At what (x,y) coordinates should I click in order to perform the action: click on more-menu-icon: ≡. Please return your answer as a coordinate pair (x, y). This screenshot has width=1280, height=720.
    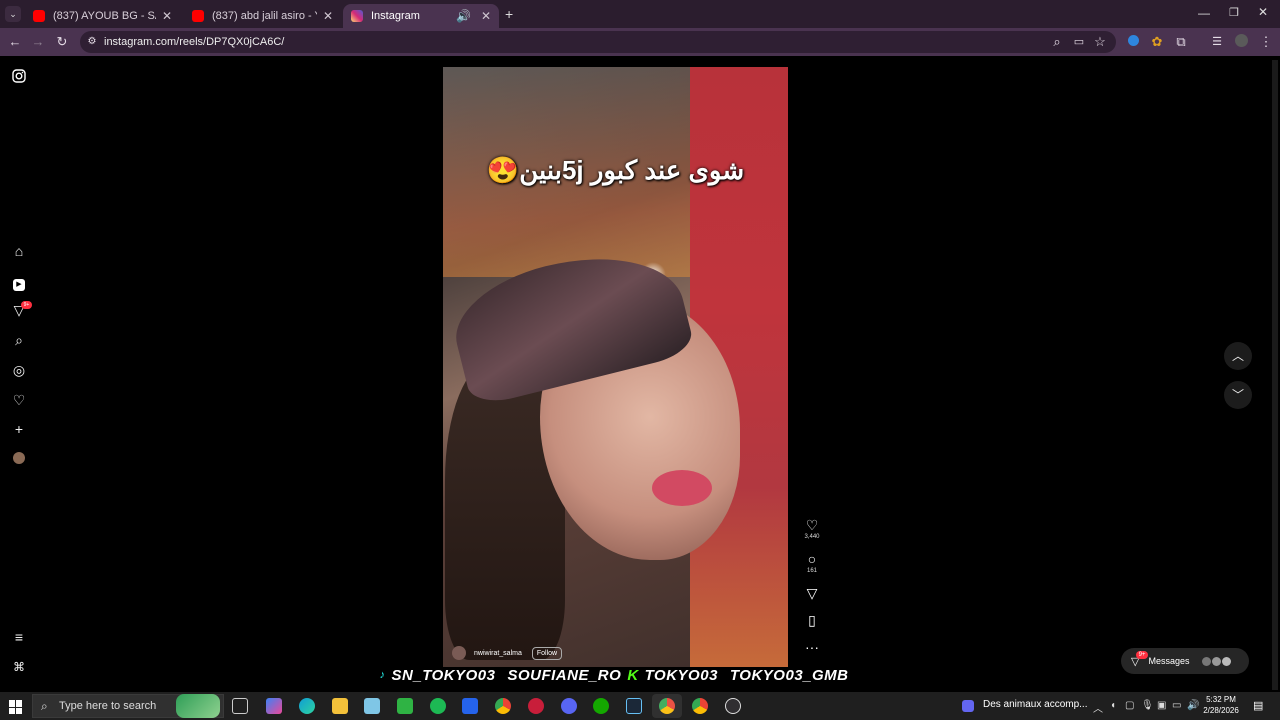
    Looking at the image, I should click on (19, 637).